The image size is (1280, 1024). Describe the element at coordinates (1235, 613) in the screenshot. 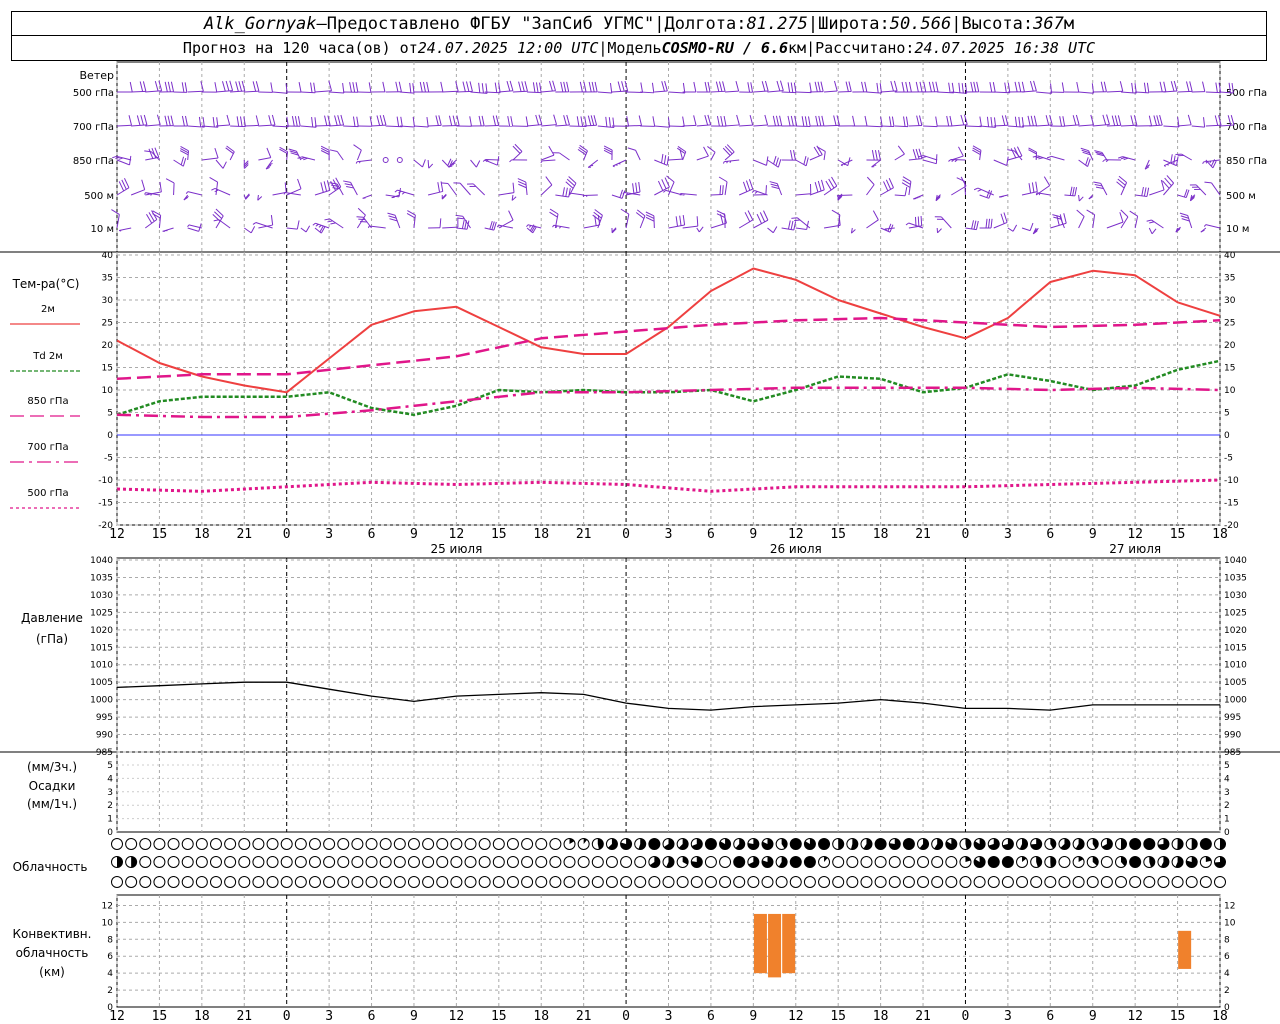

I see `press-tick-label: 1025` at that location.